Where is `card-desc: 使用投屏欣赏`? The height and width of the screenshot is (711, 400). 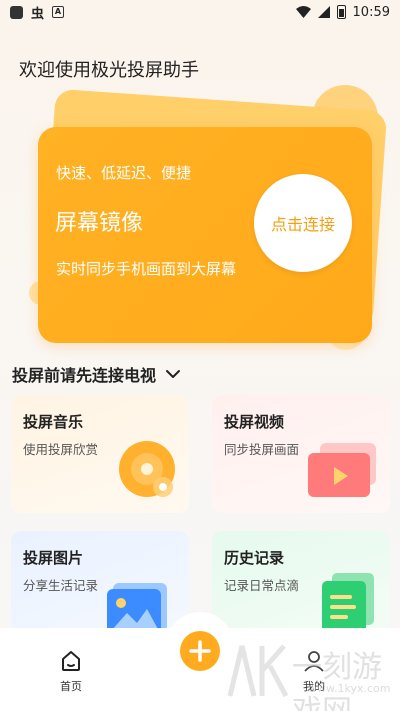
card-desc: 使用投屏欣赏 is located at coordinates (61, 449).